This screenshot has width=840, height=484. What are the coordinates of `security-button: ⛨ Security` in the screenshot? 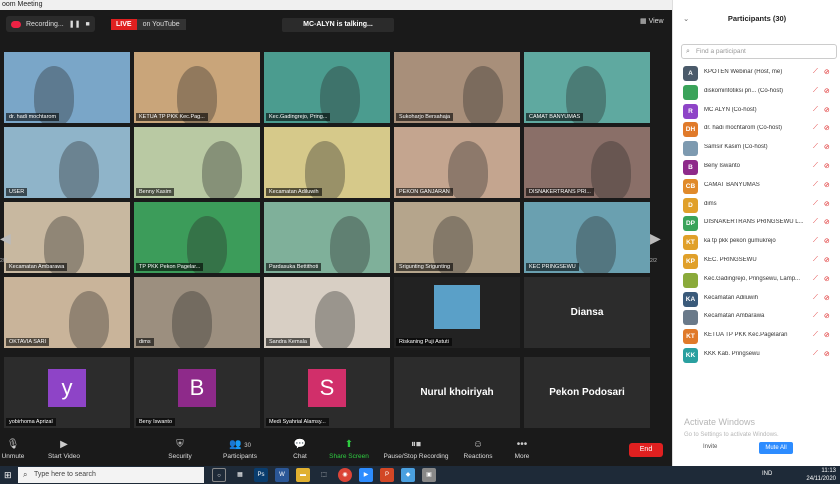 It's located at (180, 449).